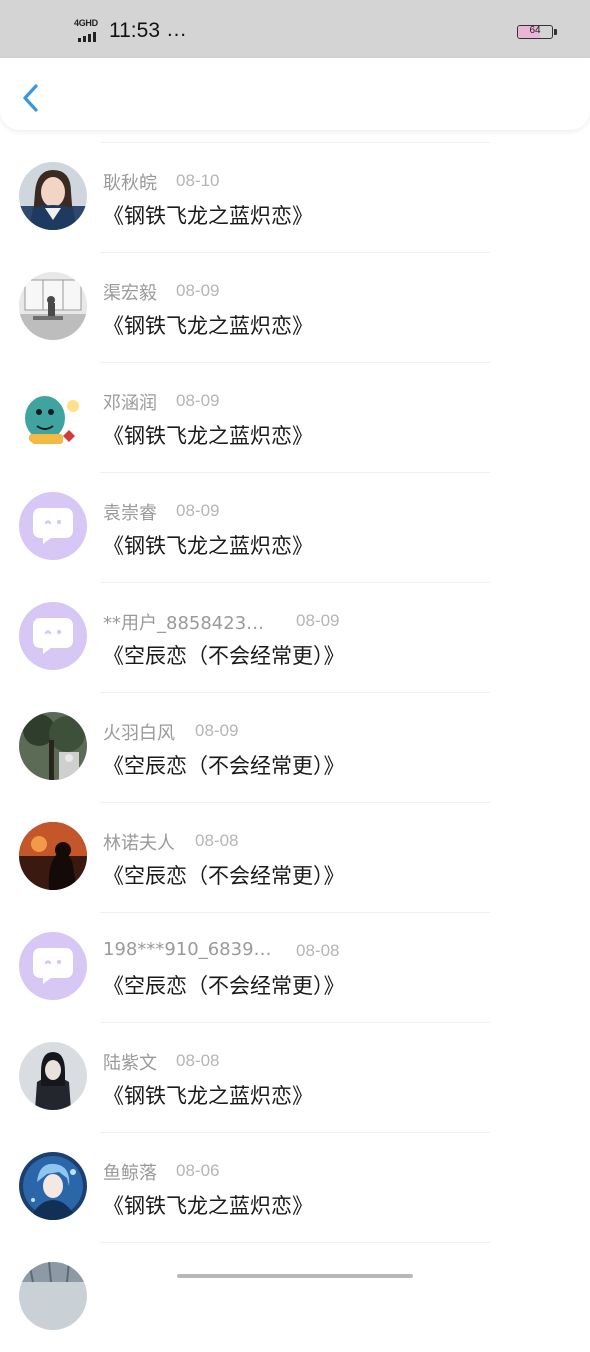 This screenshot has height=1352, width=590. Describe the element at coordinates (130, 183) in the screenshot. I see `user-name: 耿秋皖` at that location.